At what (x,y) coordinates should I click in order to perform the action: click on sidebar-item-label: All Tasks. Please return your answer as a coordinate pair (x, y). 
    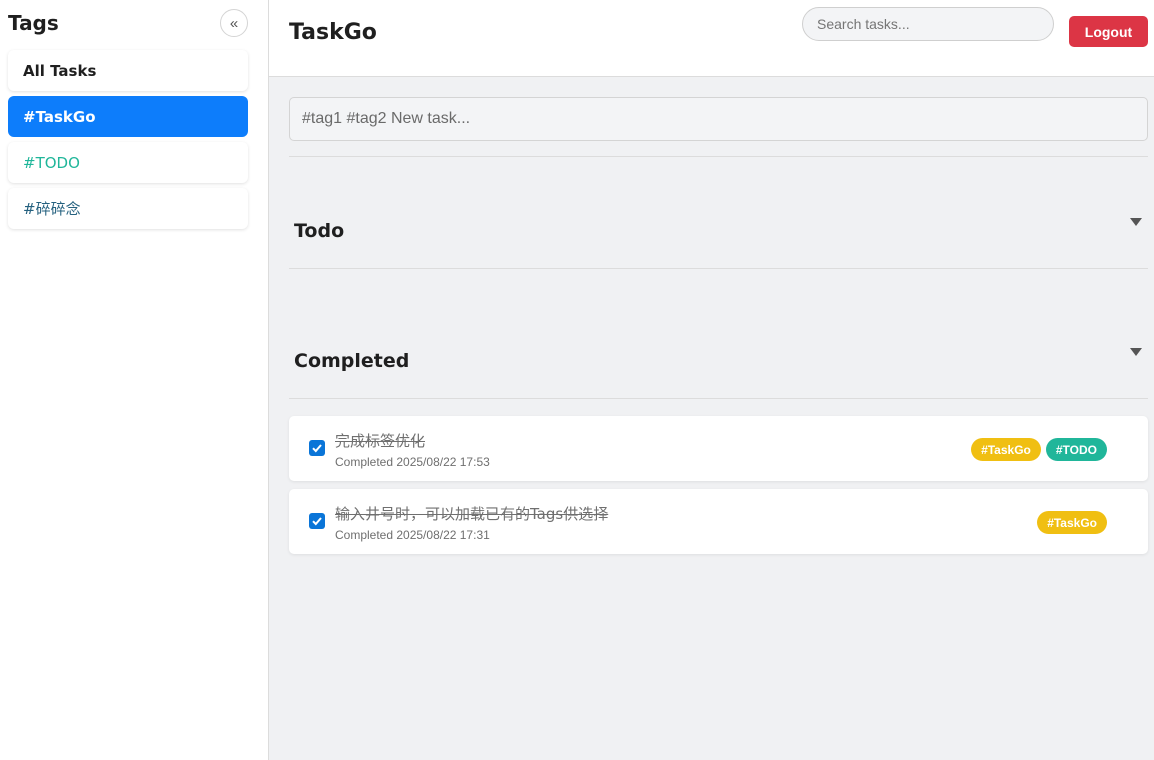
    Looking at the image, I should click on (60, 70).